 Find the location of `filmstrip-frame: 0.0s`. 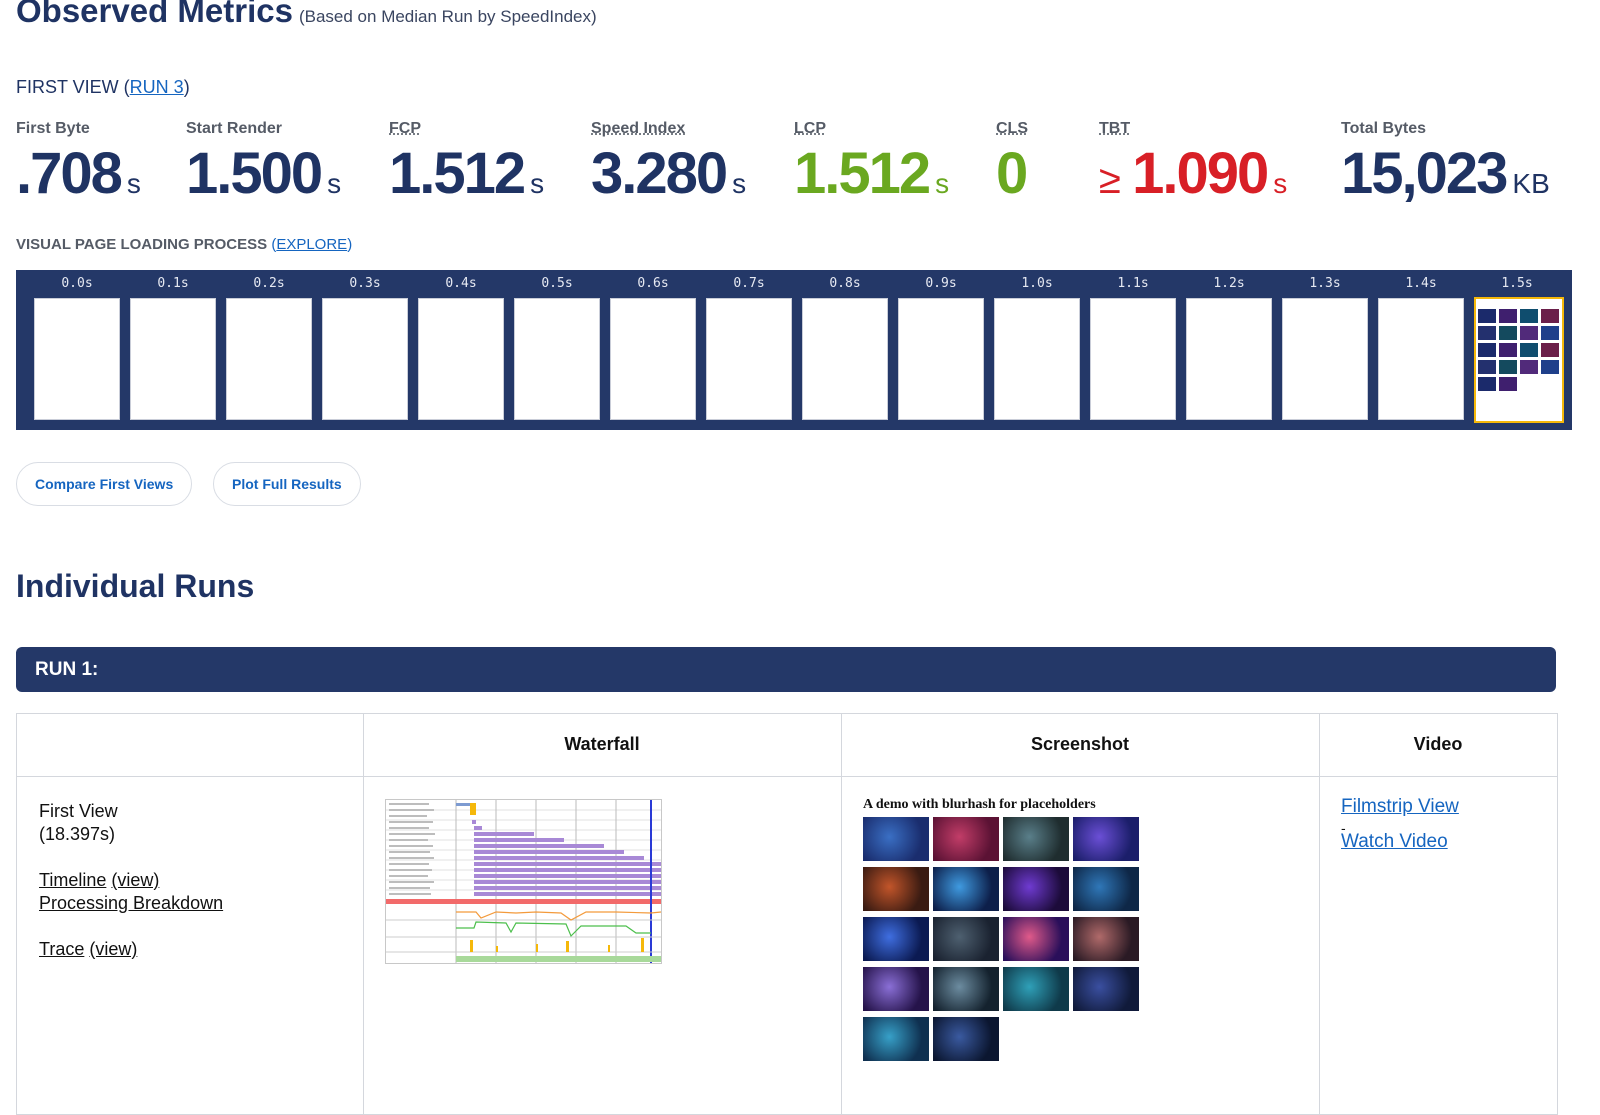

filmstrip-frame: 0.0s is located at coordinates (77, 345).